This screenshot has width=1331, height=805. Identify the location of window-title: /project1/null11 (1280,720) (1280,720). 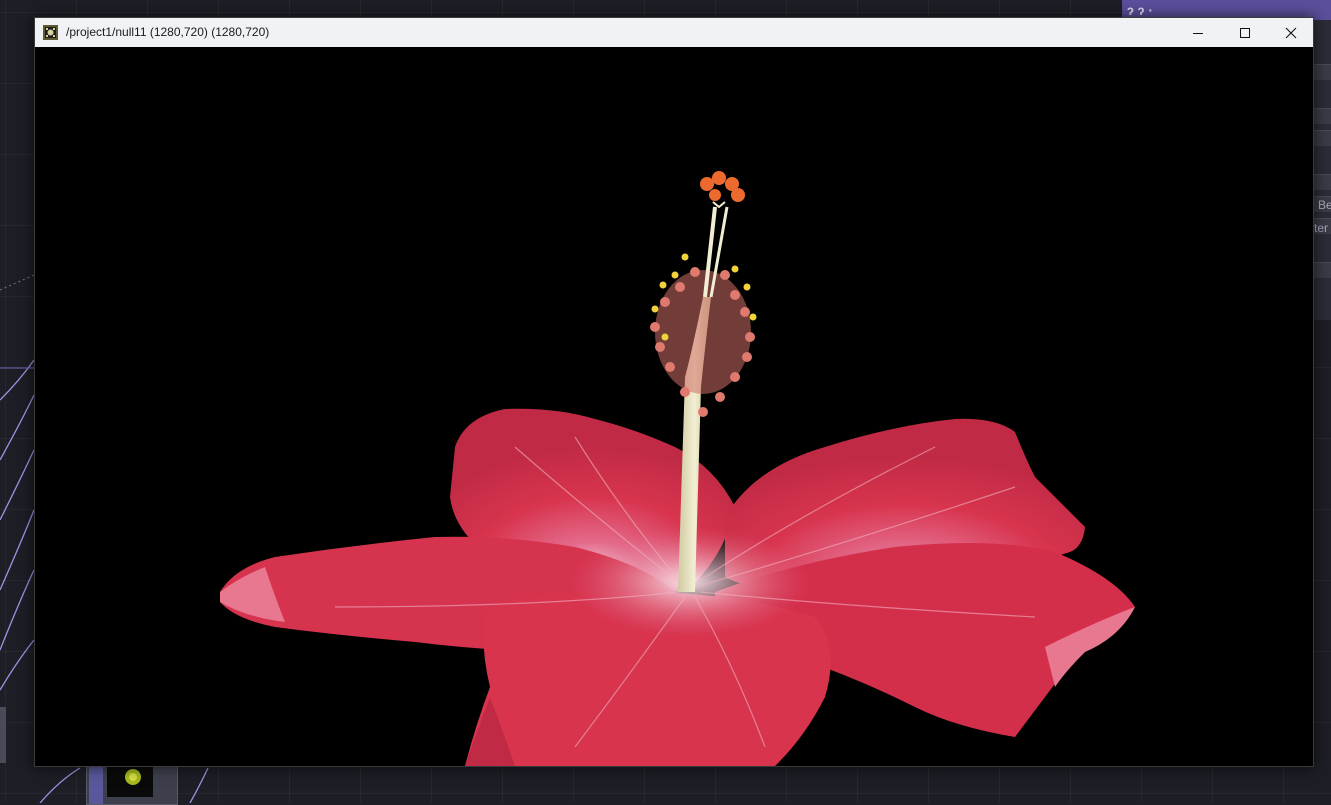
(168, 32).